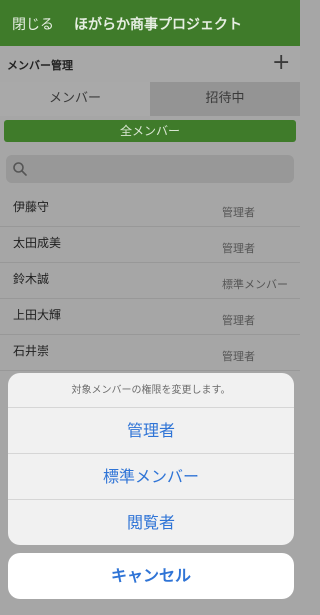 The height and width of the screenshot is (615, 320). Describe the element at coordinates (31, 207) in the screenshot. I see `member-name: 伊藤守` at that location.